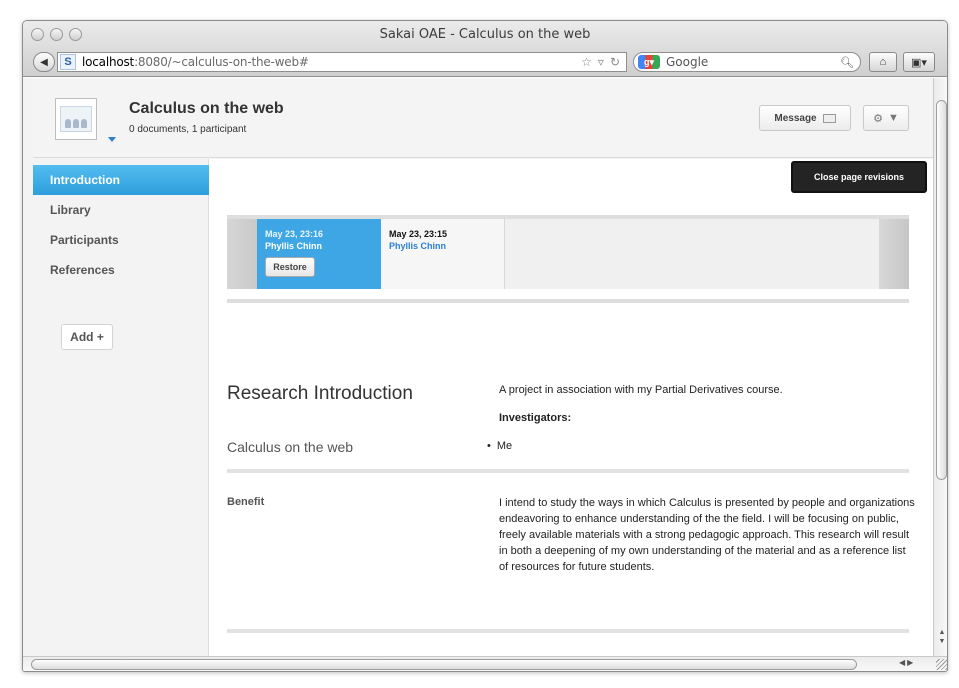 This screenshot has width=959, height=688. Describe the element at coordinates (121, 240) in the screenshot. I see `sidebar-item-participants: Participants` at that location.